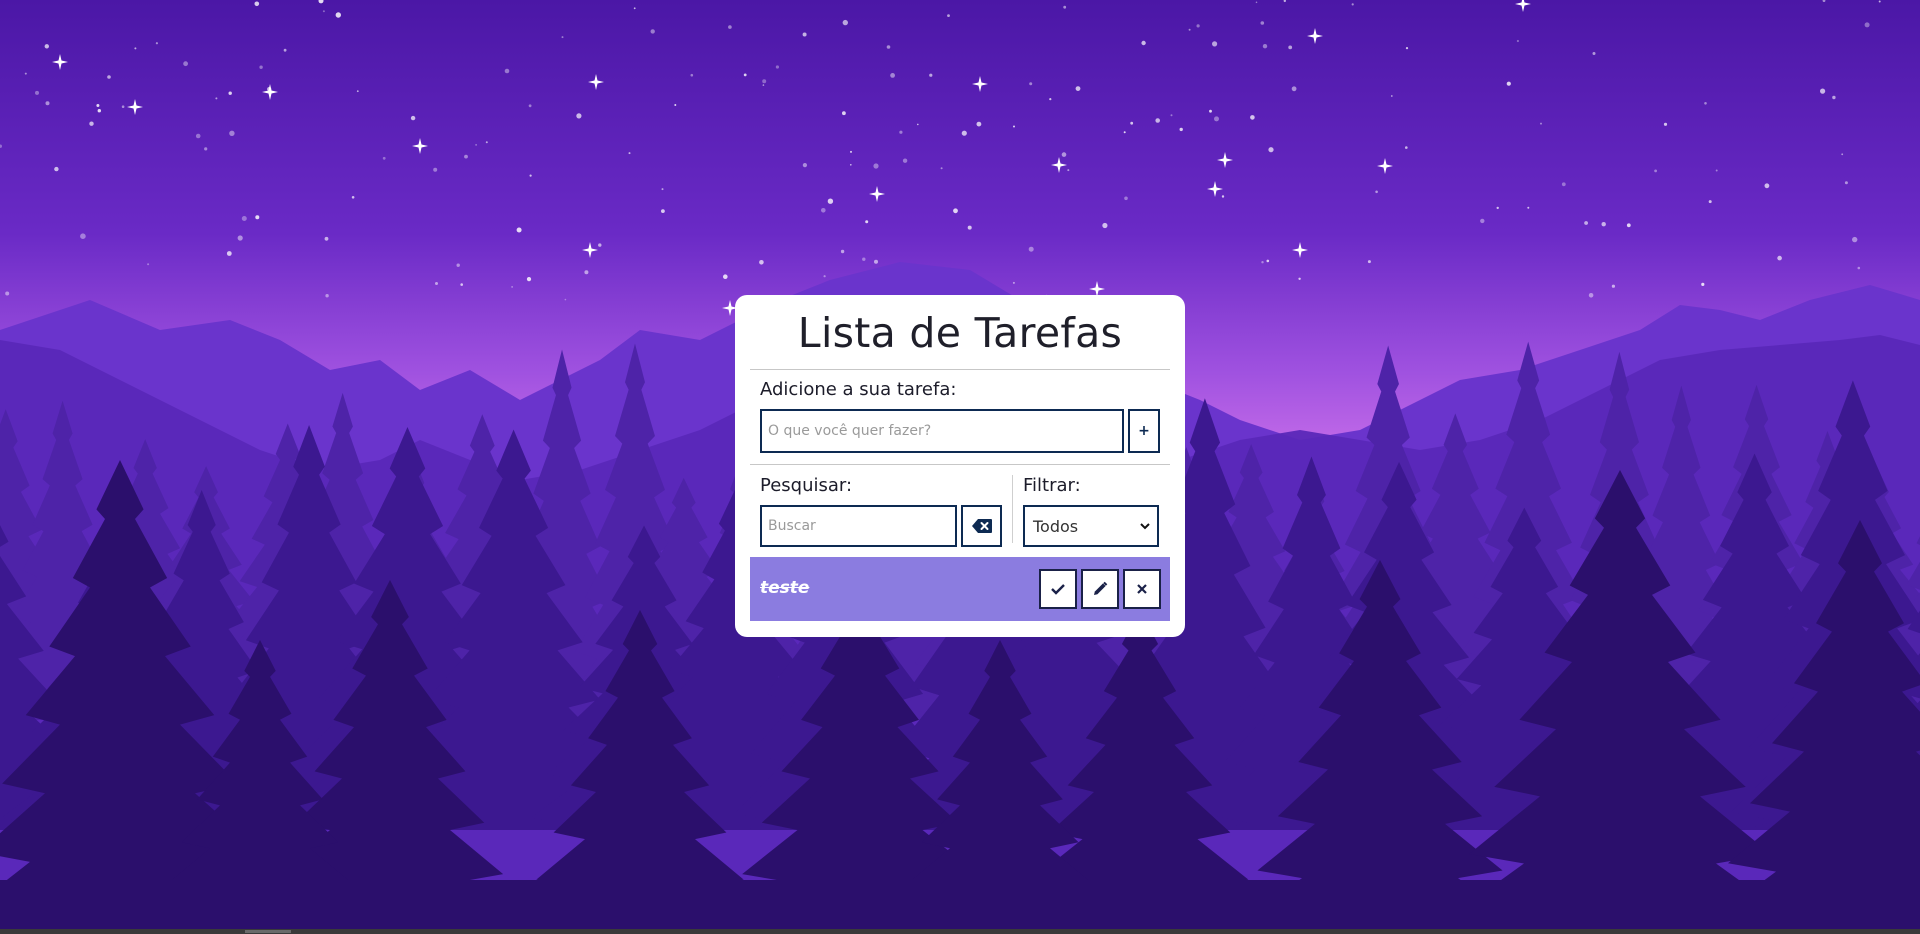  What do you see at coordinates (1056, 526) in the screenshot?
I see `filter-selected-value: Todos` at bounding box center [1056, 526].